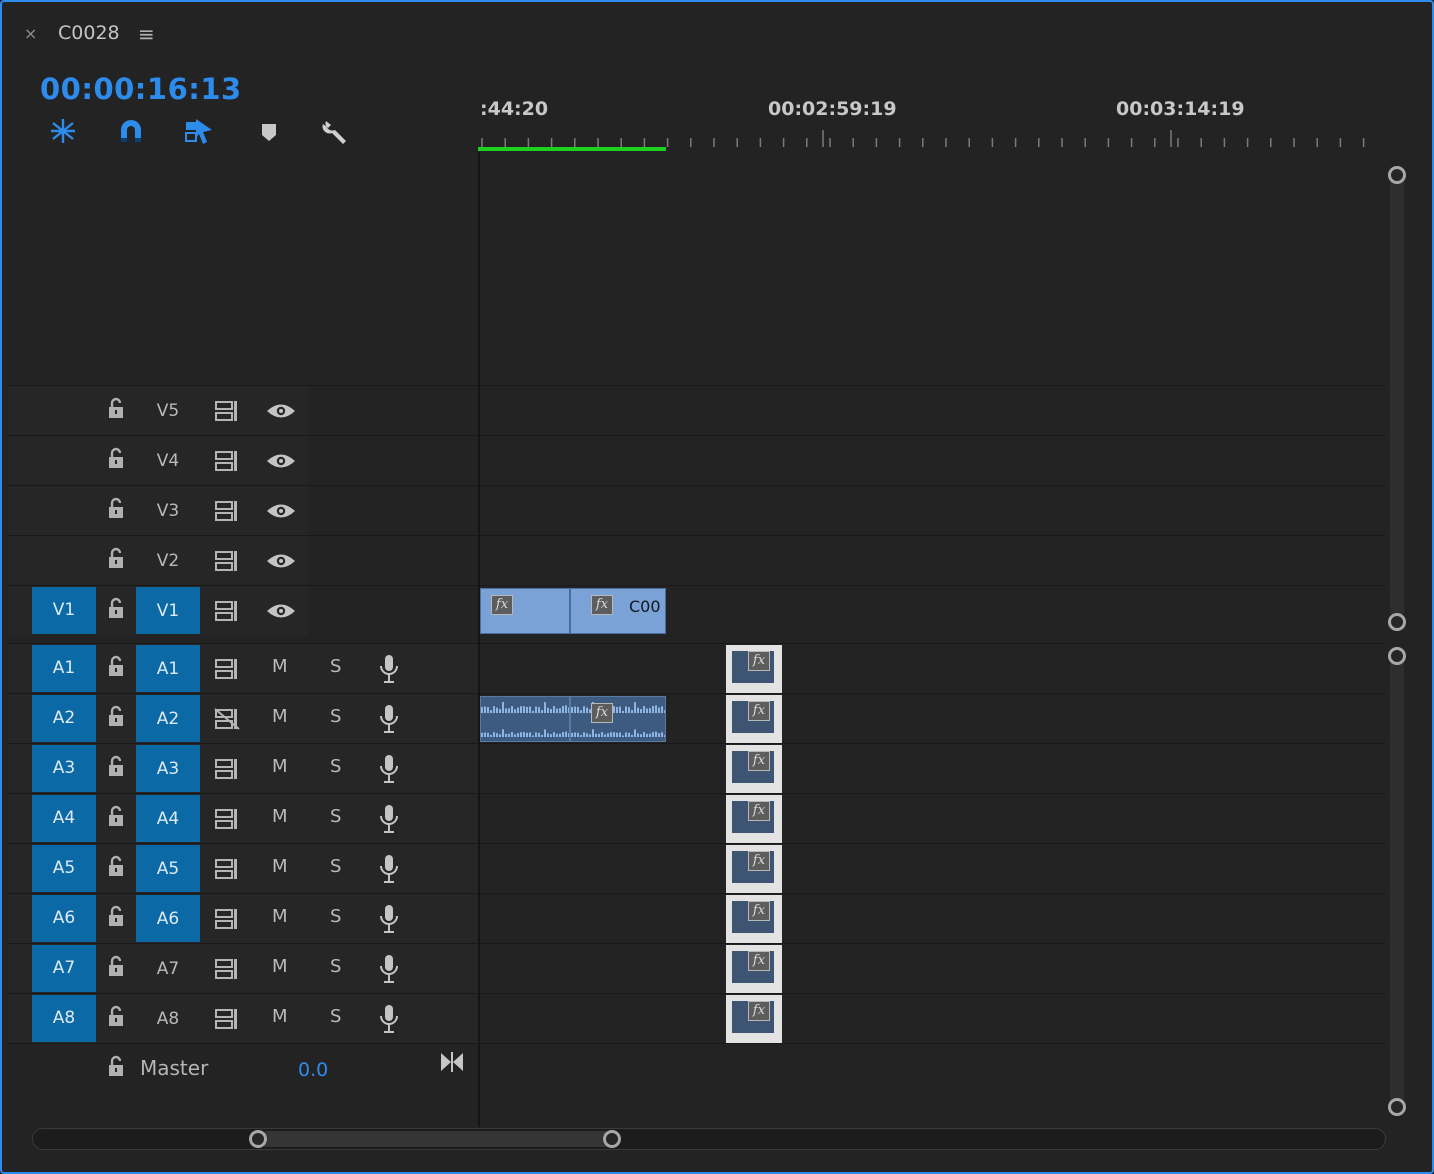  Describe the element at coordinates (63, 131) in the screenshot. I see `insert-nest-icon` at that location.